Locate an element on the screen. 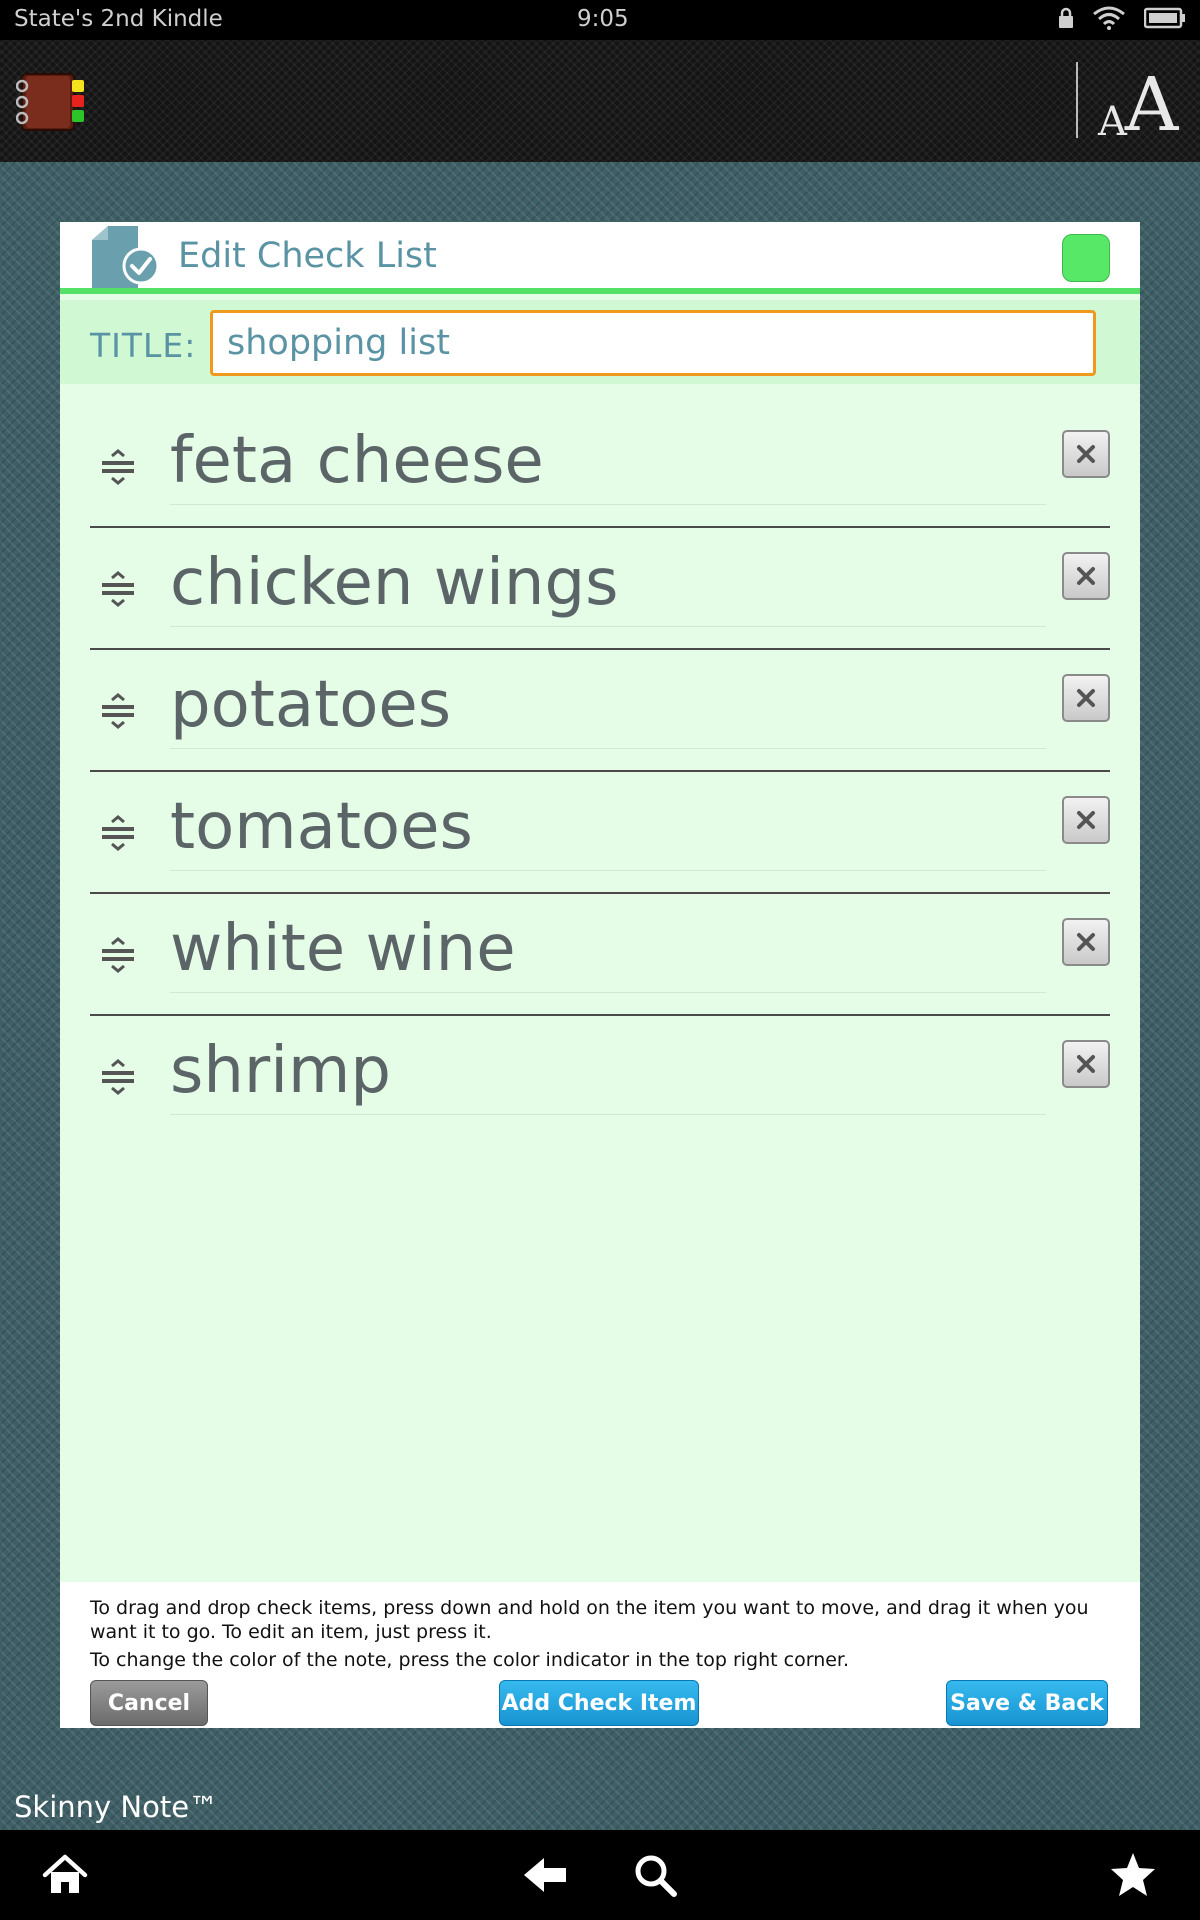 Image resolution: width=1200 pixels, height=1920 pixels. check-item: potatoes is located at coordinates (600, 711).